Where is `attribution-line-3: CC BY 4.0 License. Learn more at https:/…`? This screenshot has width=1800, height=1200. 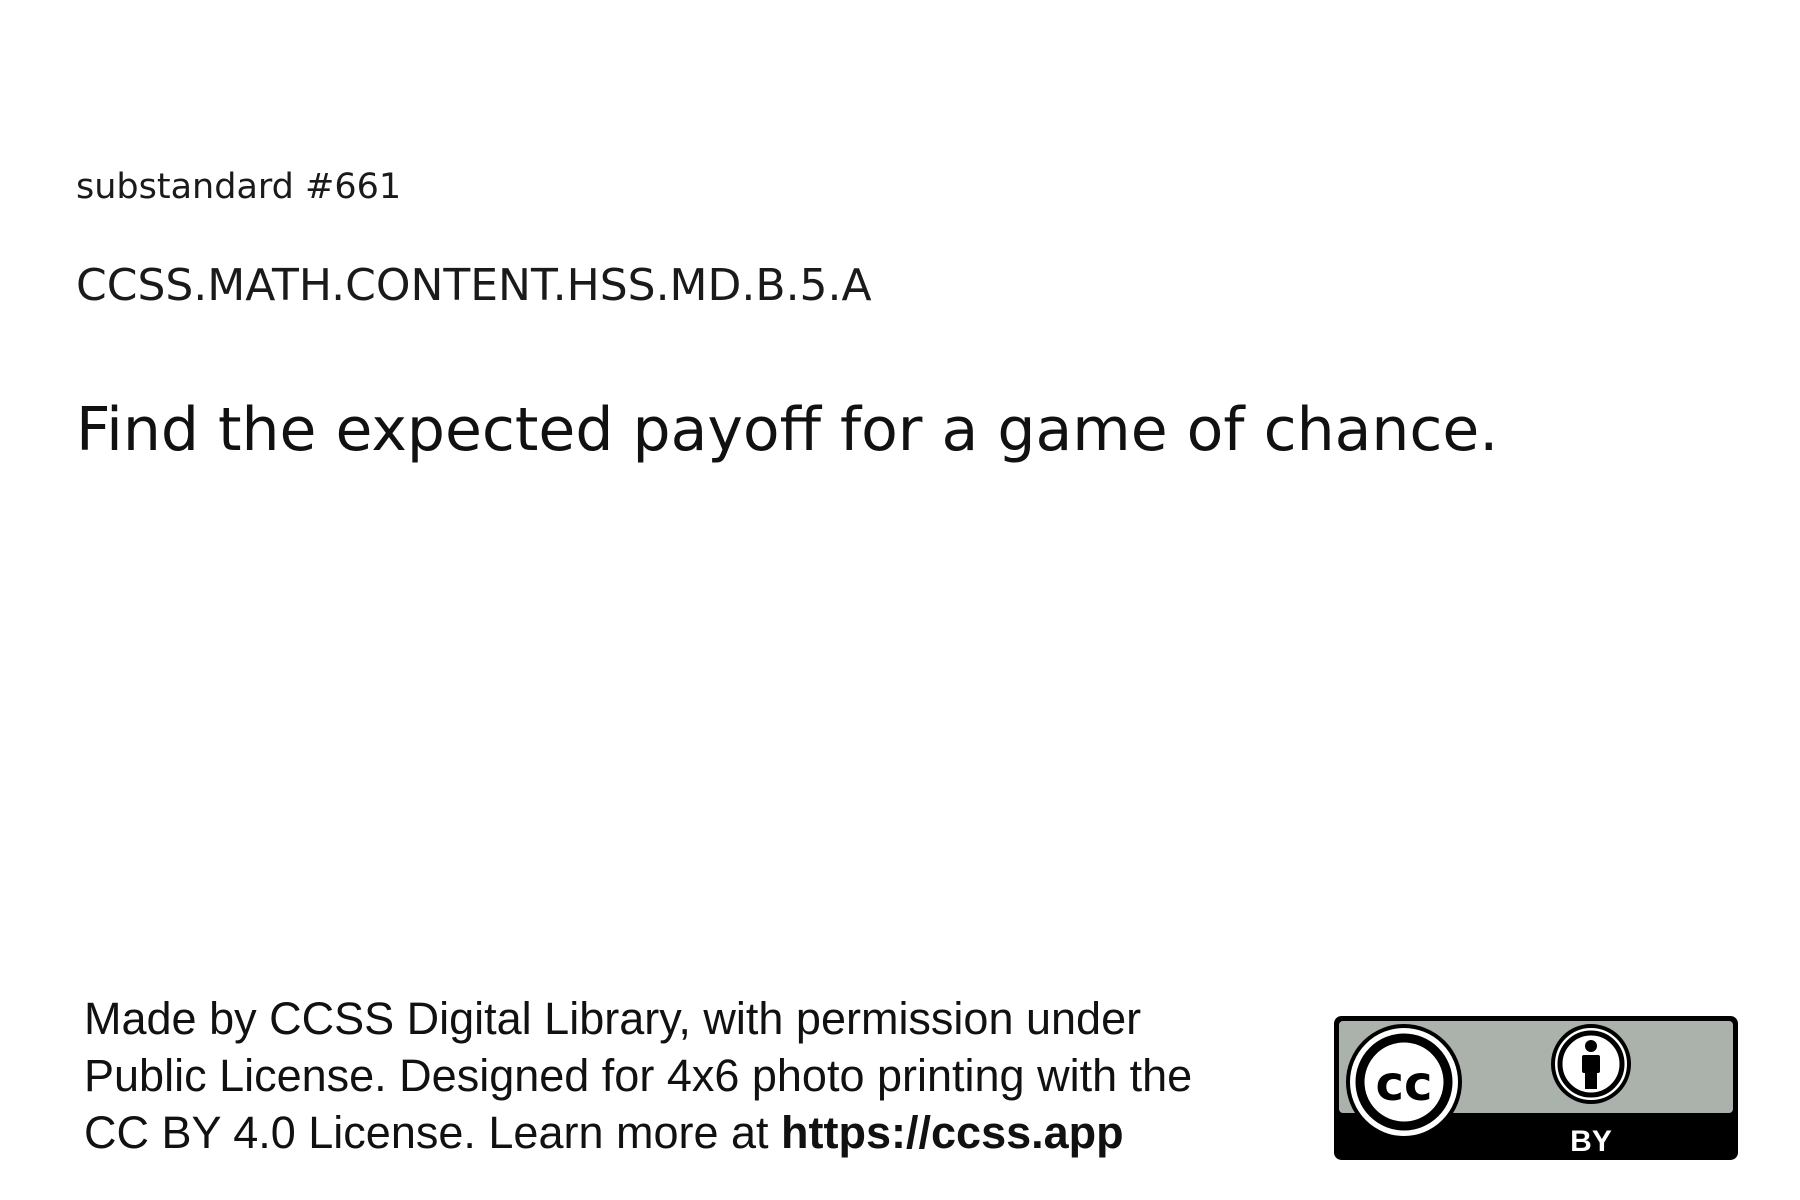 attribution-line-3: CC BY 4.0 License. Learn more at https:/… is located at coordinates (694, 1132).